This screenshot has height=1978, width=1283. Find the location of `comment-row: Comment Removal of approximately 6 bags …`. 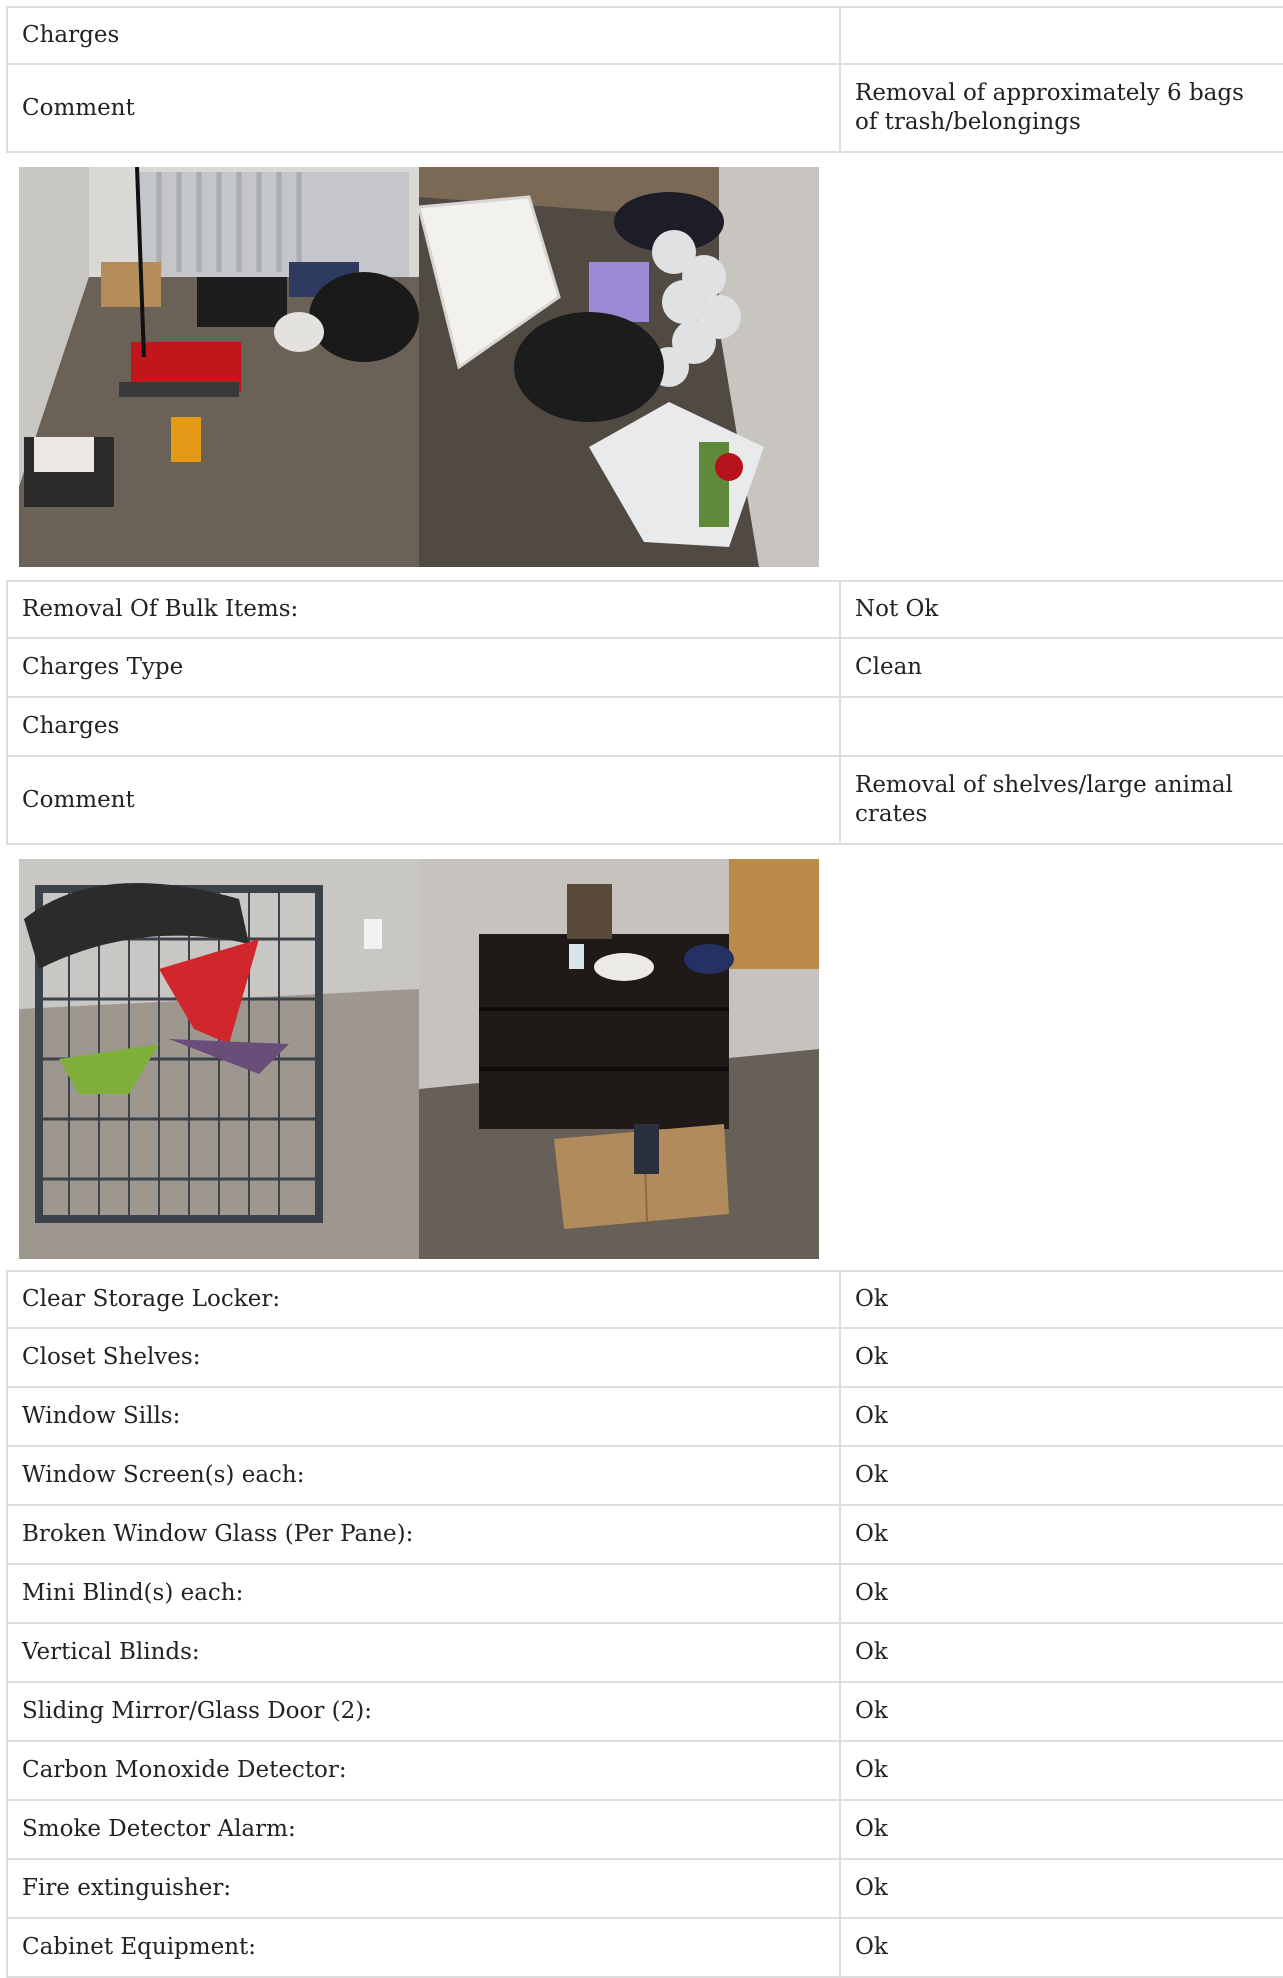

comment-row: Comment Removal of approximately 6 bags … is located at coordinates (644, 109).